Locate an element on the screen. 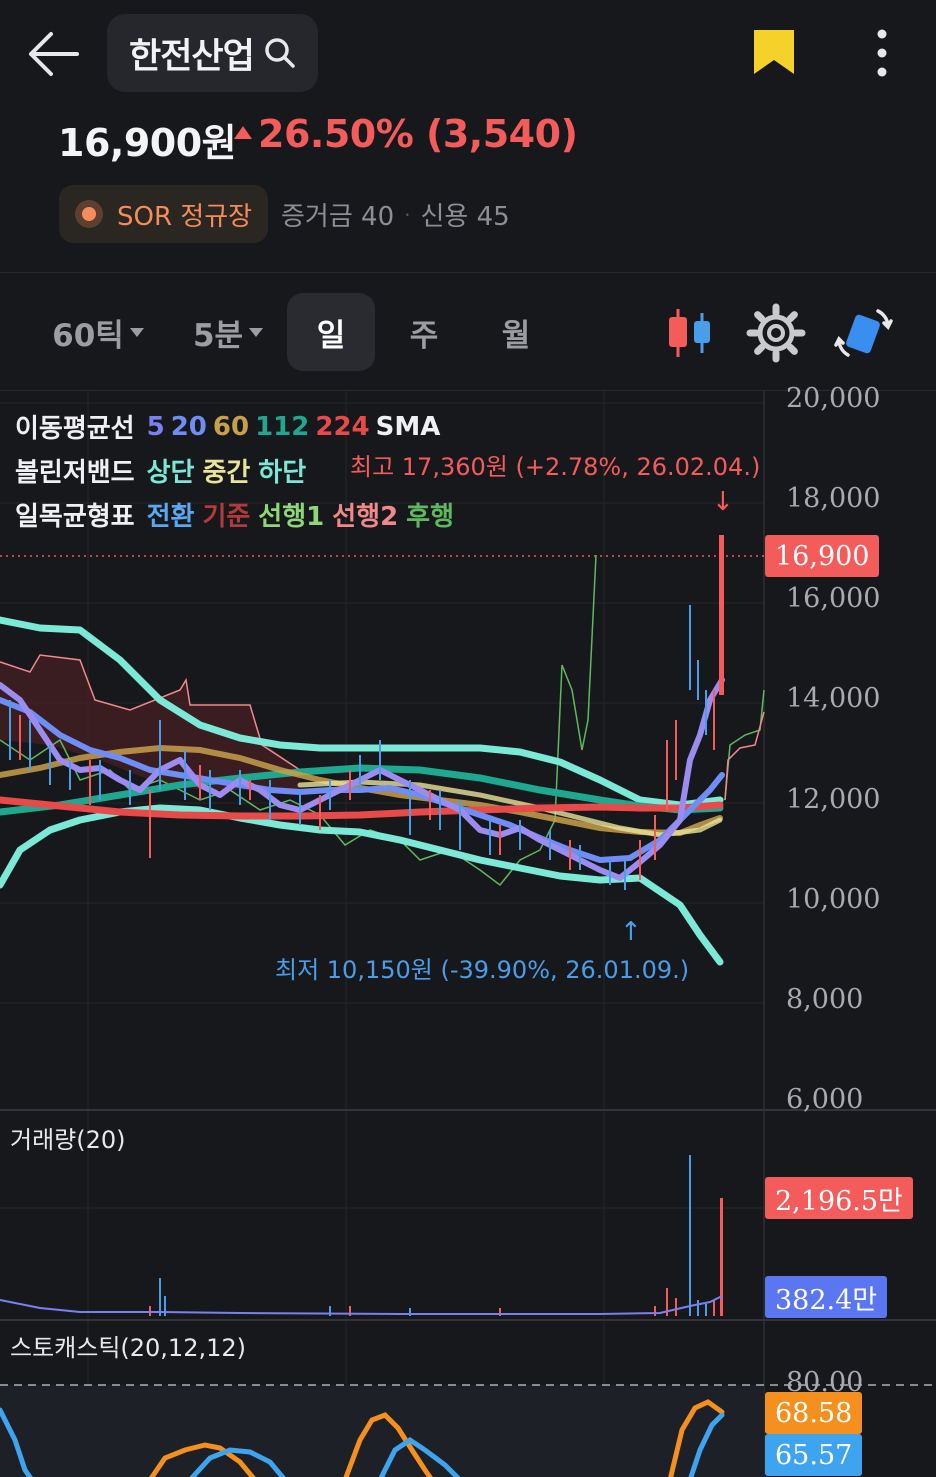 The width and height of the screenshot is (936, 1477). stochastic-k-tag: 68.58 is located at coordinates (814, 1413).